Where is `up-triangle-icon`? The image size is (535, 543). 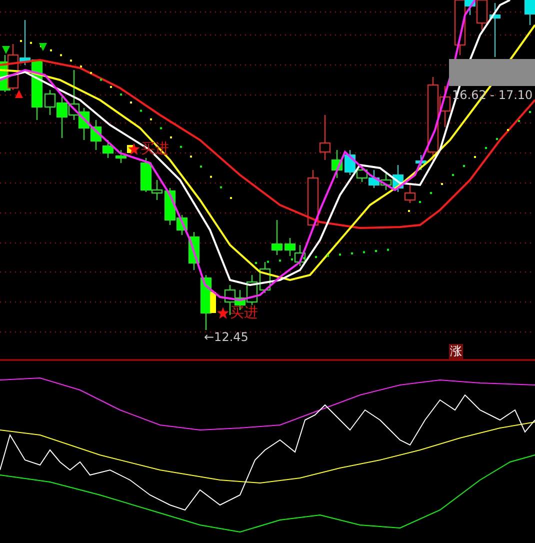 up-triangle-icon is located at coordinates (19, 94).